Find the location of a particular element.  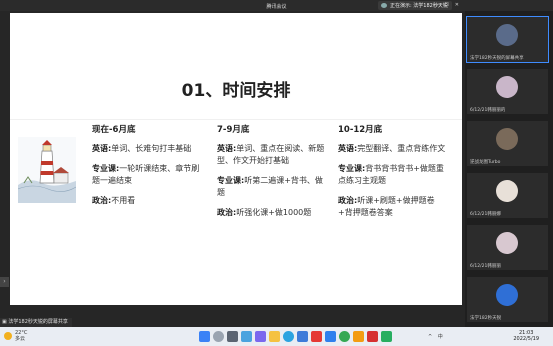

system-tray: ^ 中 is located at coordinates (436, 336).